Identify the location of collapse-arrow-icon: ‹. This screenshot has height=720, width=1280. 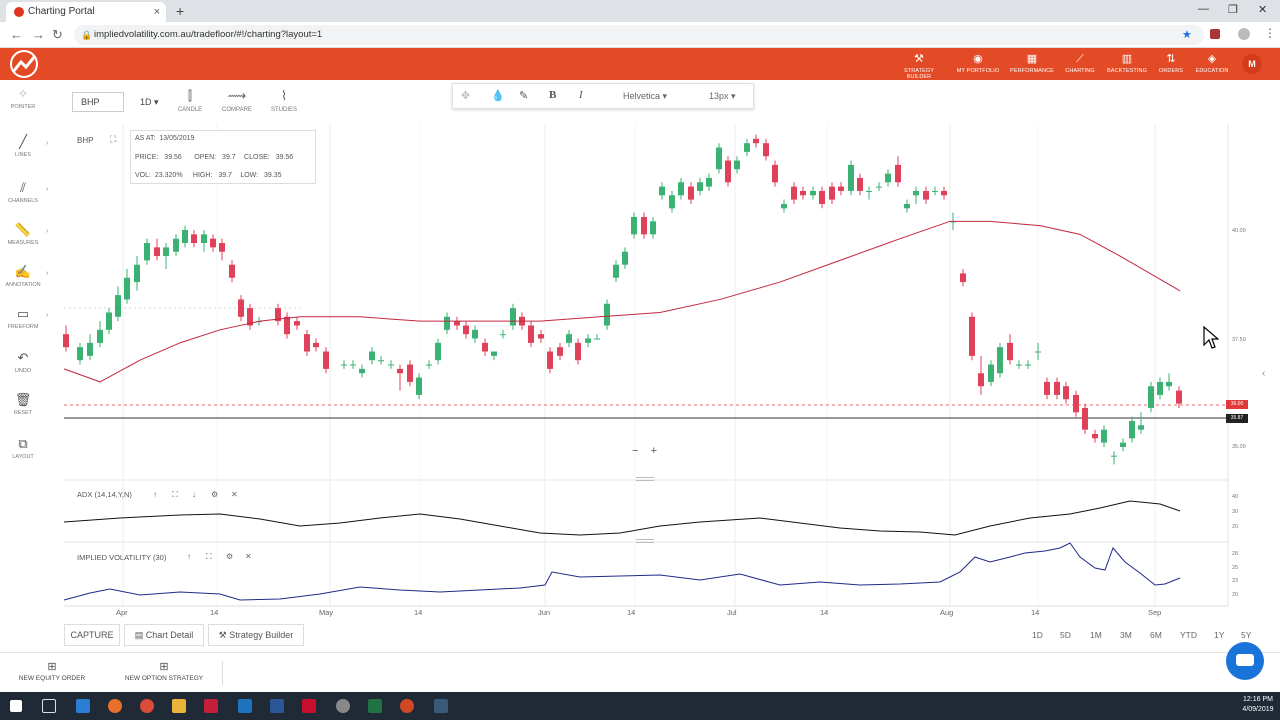
(1263, 373).